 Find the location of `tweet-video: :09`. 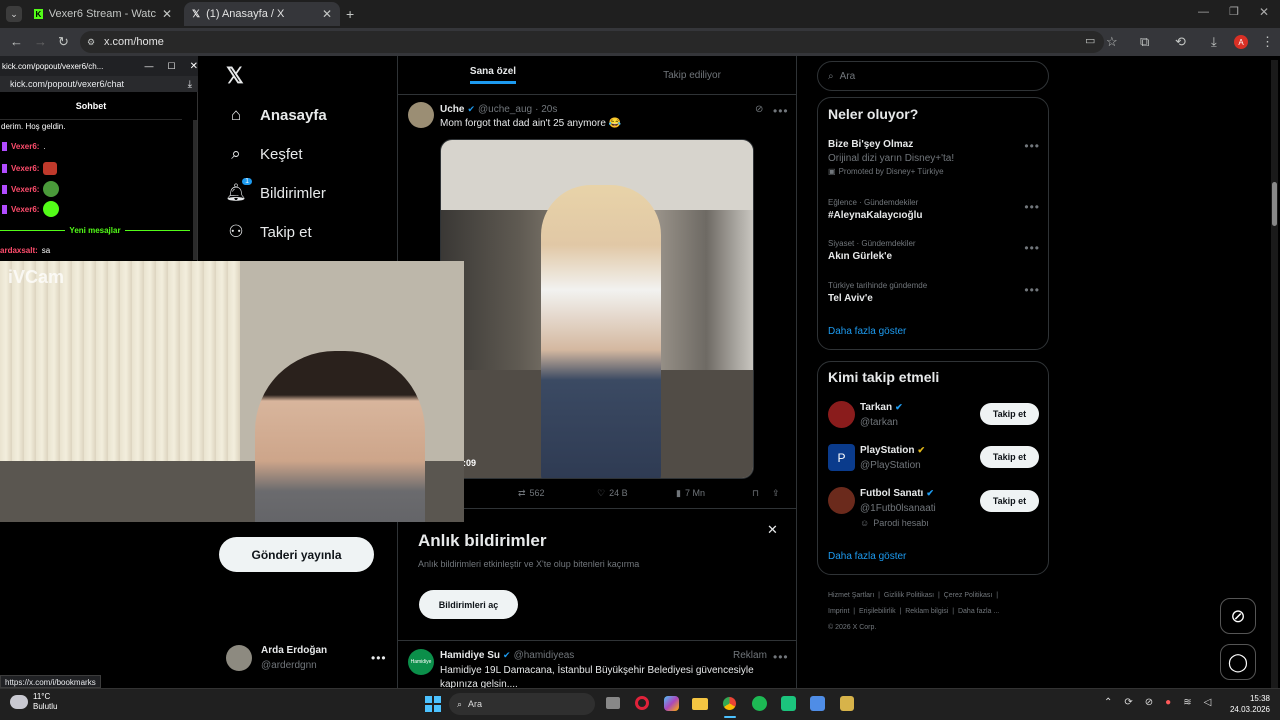

tweet-video: :09 is located at coordinates (597, 309).